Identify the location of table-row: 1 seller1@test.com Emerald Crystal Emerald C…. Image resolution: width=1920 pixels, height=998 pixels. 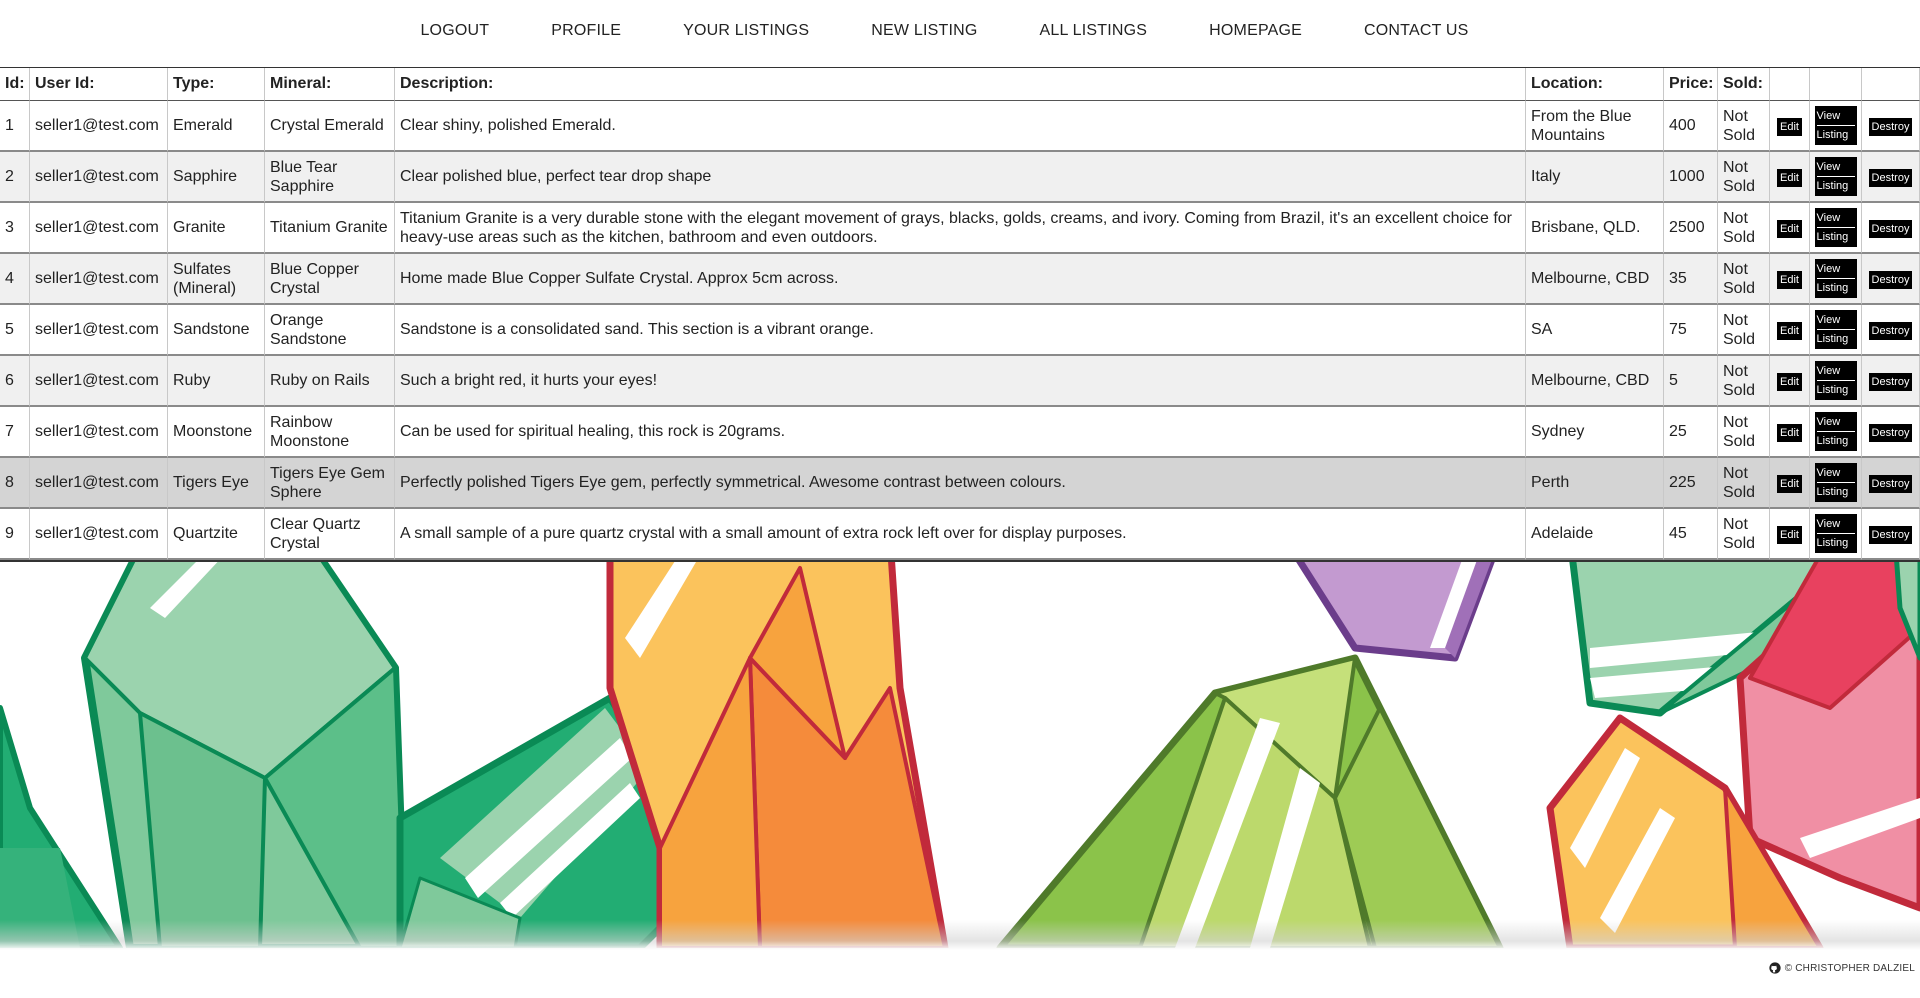
(960, 126).